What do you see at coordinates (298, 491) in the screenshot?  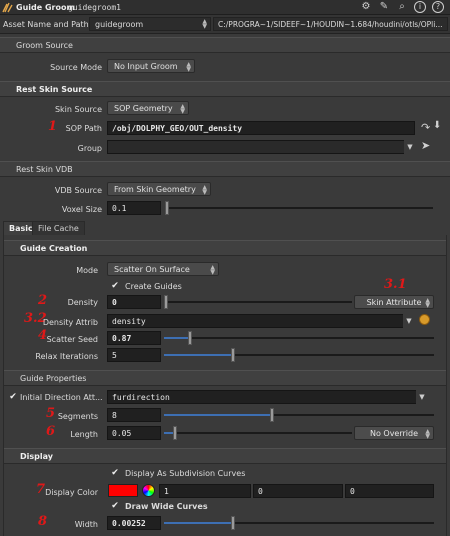 I see `color-g-input: 0` at bounding box center [298, 491].